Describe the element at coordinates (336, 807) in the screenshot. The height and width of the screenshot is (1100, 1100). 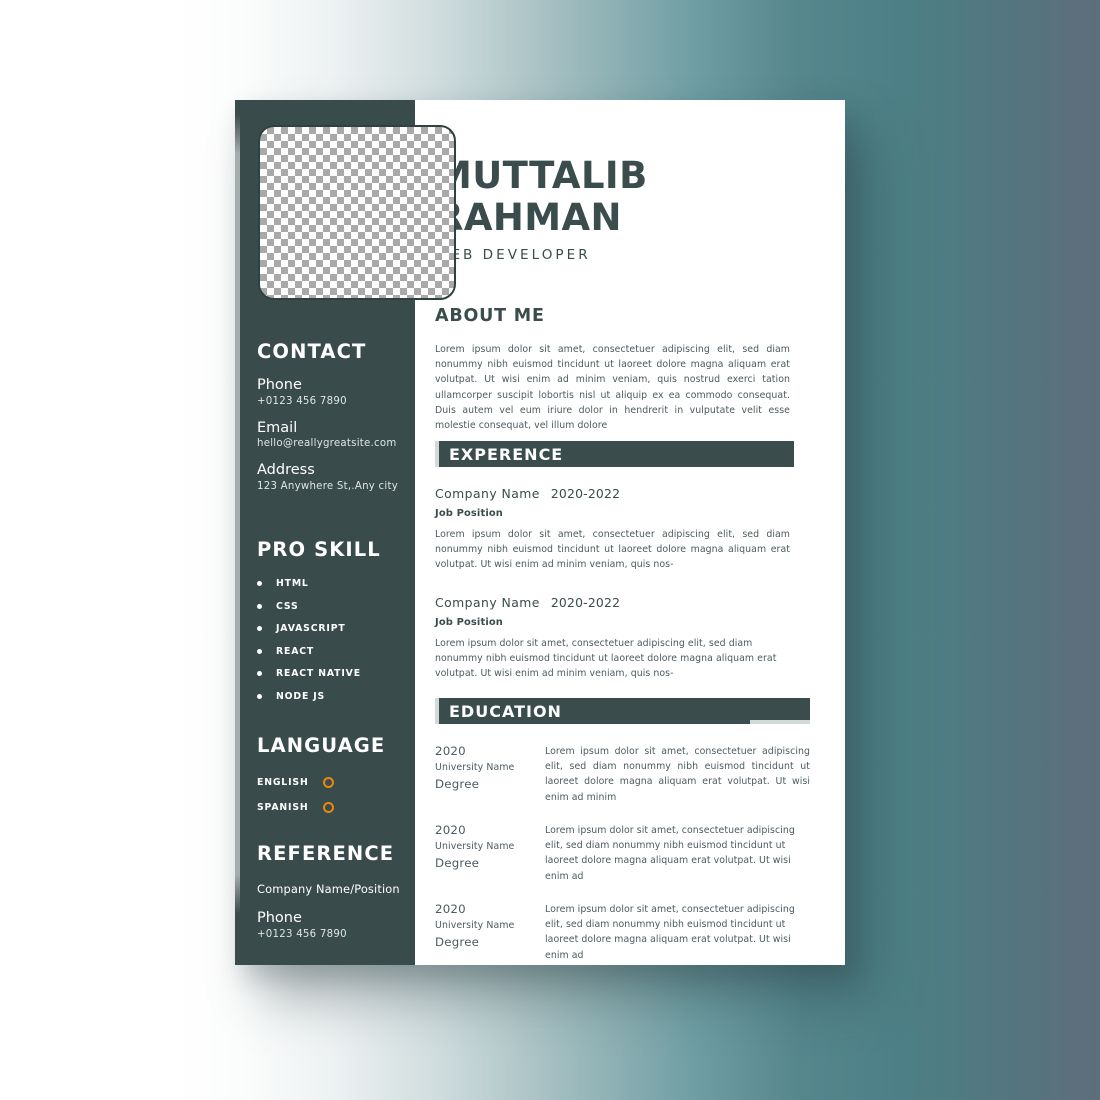
I see `language-item: SPANISH` at that location.